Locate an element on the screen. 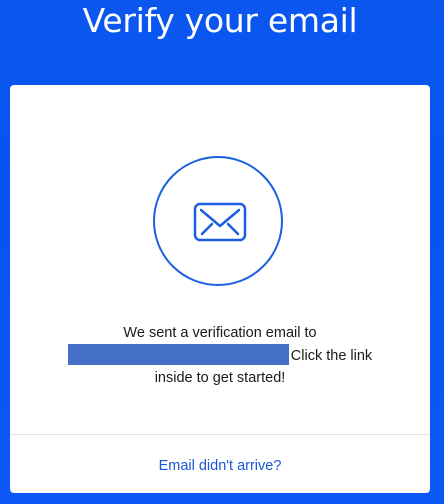 Image resolution: width=444 pixels, height=504 pixels. mail-icon-circle is located at coordinates (218, 221).